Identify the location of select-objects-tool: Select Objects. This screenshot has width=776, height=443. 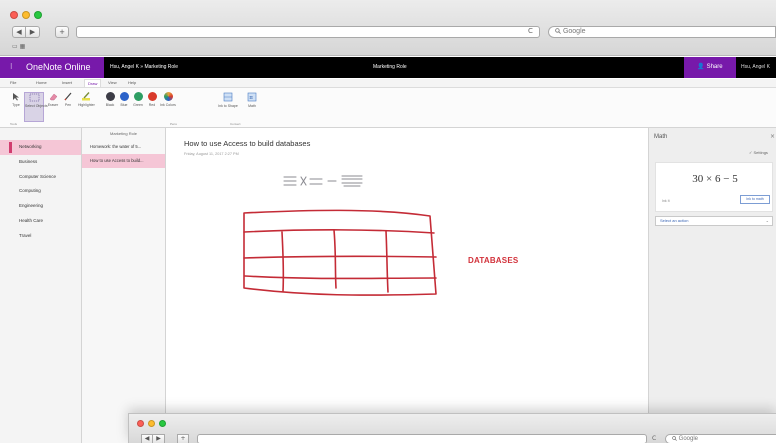
(36, 107).